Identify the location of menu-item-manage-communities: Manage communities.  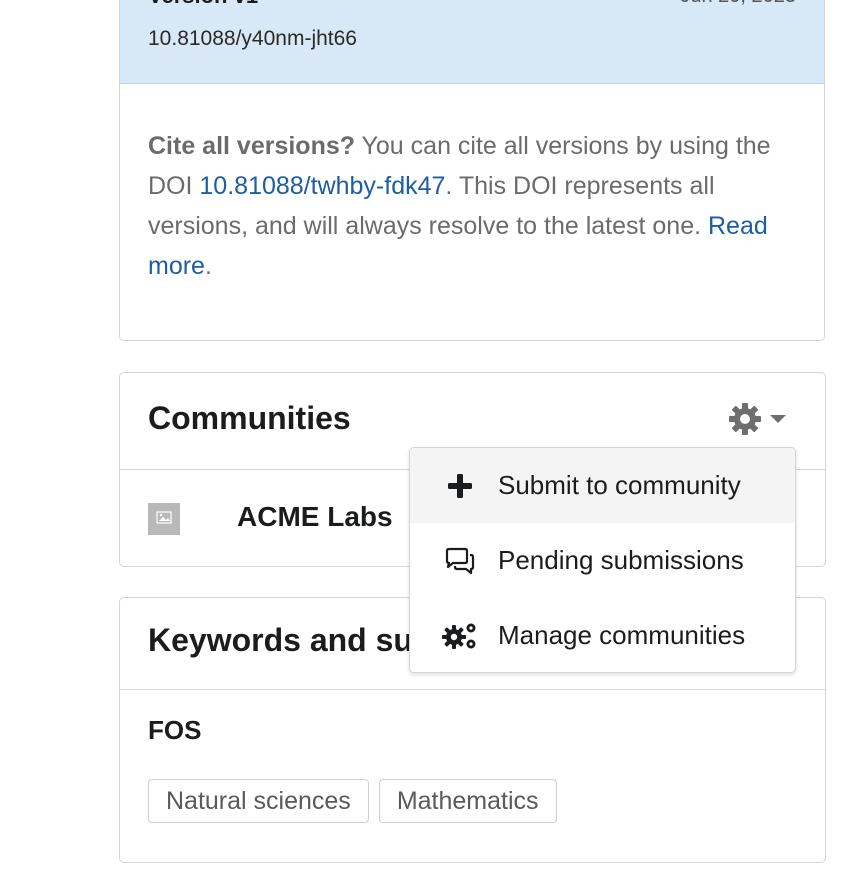
(602, 635).